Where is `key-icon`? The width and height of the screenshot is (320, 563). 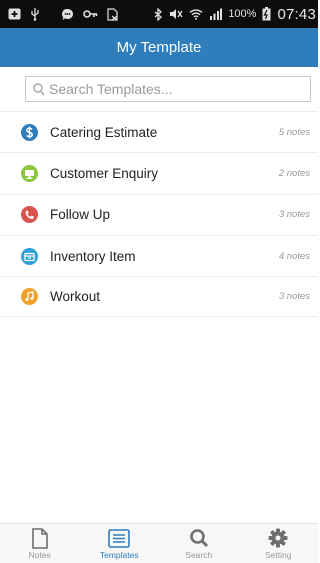
key-icon is located at coordinates (90, 14).